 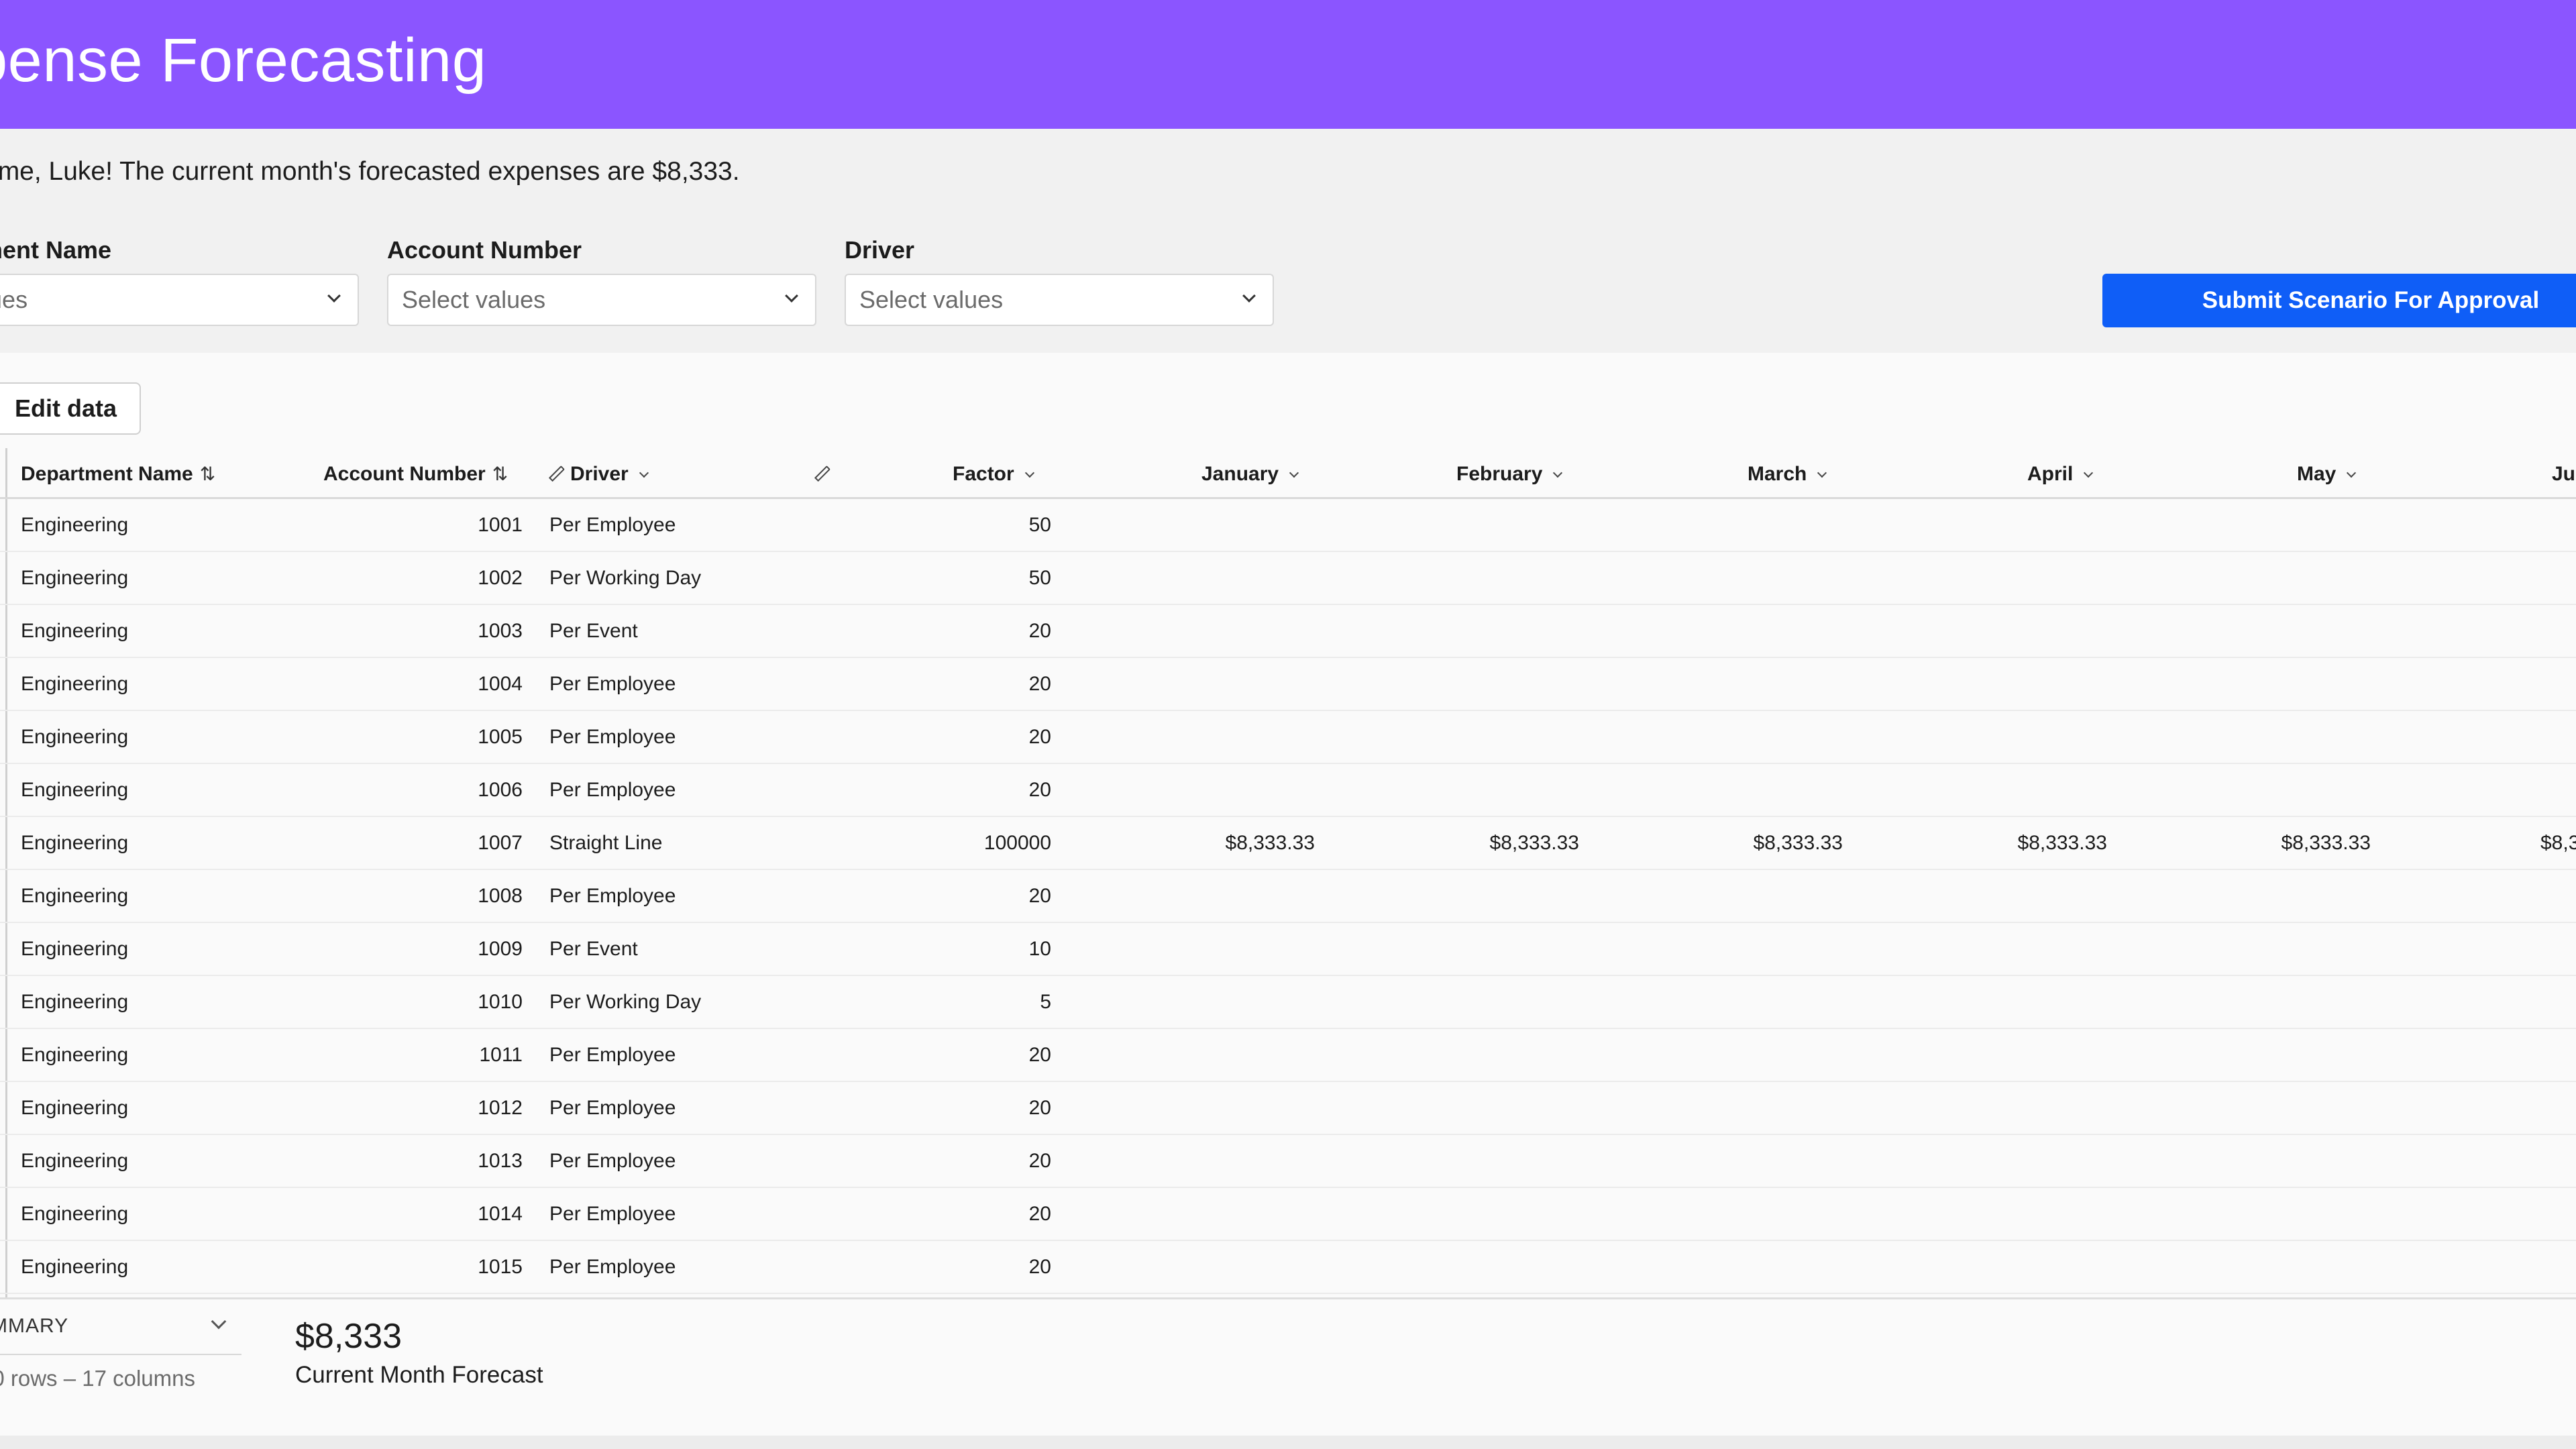 What do you see at coordinates (1250, 474) in the screenshot?
I see `col-header-january: January` at bounding box center [1250, 474].